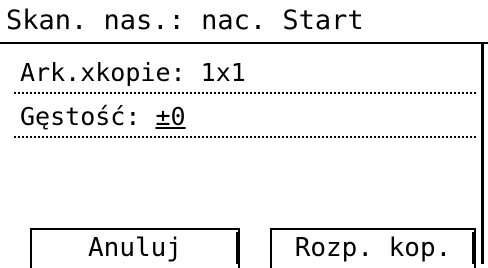  What do you see at coordinates (103, 72) in the screenshot?
I see `copies-label: Ark.xkopie:` at bounding box center [103, 72].